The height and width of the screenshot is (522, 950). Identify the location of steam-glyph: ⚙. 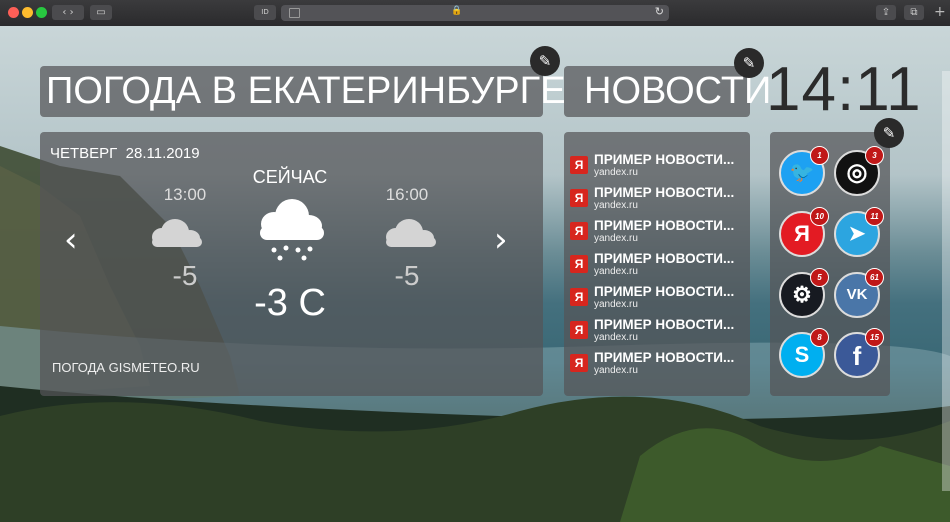
(802, 294).